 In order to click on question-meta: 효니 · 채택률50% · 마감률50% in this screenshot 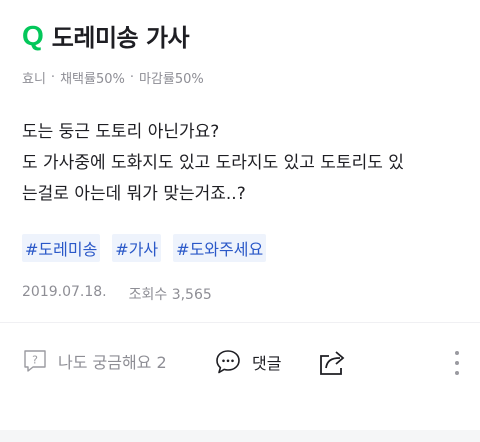, I will do `click(113, 77)`.